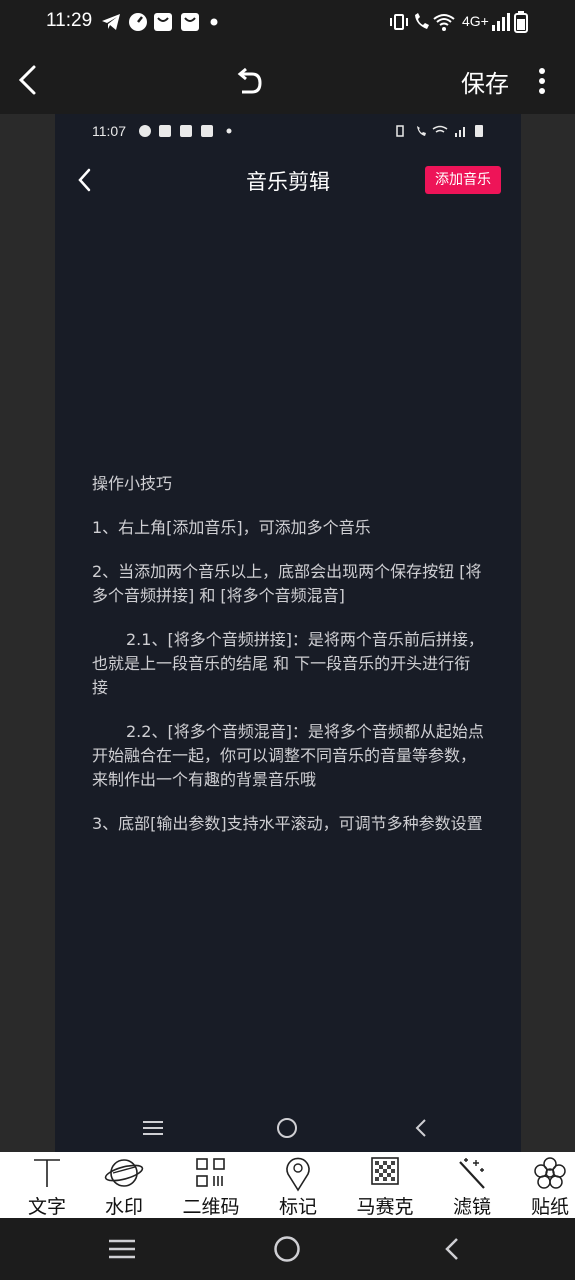 The image size is (575, 1280). Describe the element at coordinates (28, 80) in the screenshot. I see `back-arrow-icon` at that location.